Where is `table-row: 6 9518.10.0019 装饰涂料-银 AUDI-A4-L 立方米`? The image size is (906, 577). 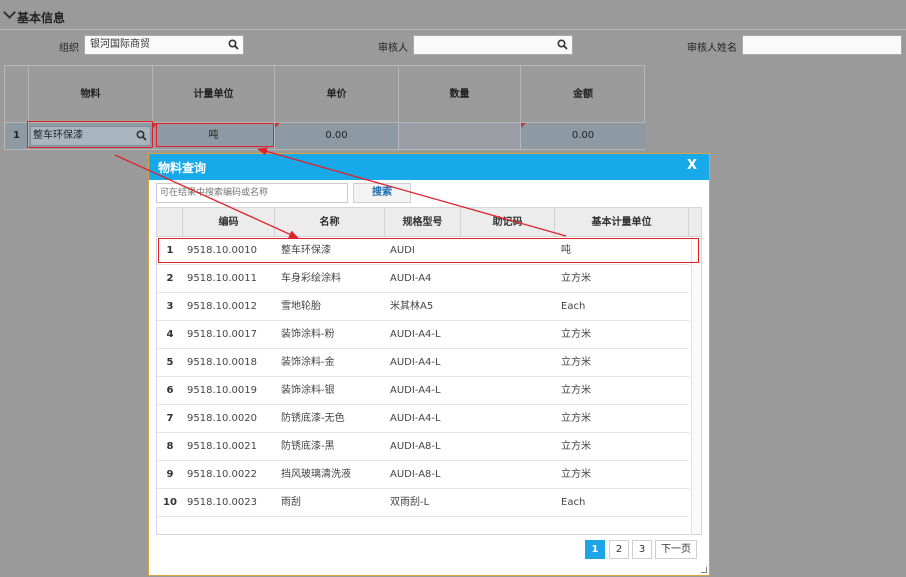
table-row: 6 9518.10.0019 装饰涂料-银 AUDI-A4-L 立方米 is located at coordinates (423, 391).